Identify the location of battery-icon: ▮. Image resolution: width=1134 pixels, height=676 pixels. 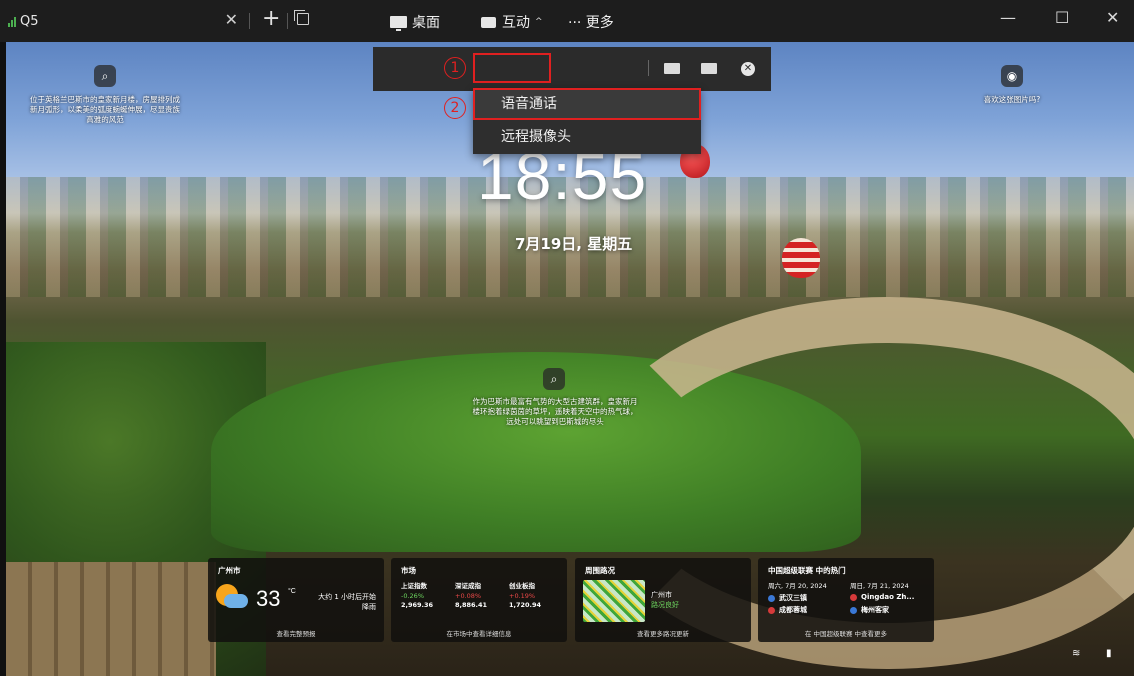
(1109, 653).